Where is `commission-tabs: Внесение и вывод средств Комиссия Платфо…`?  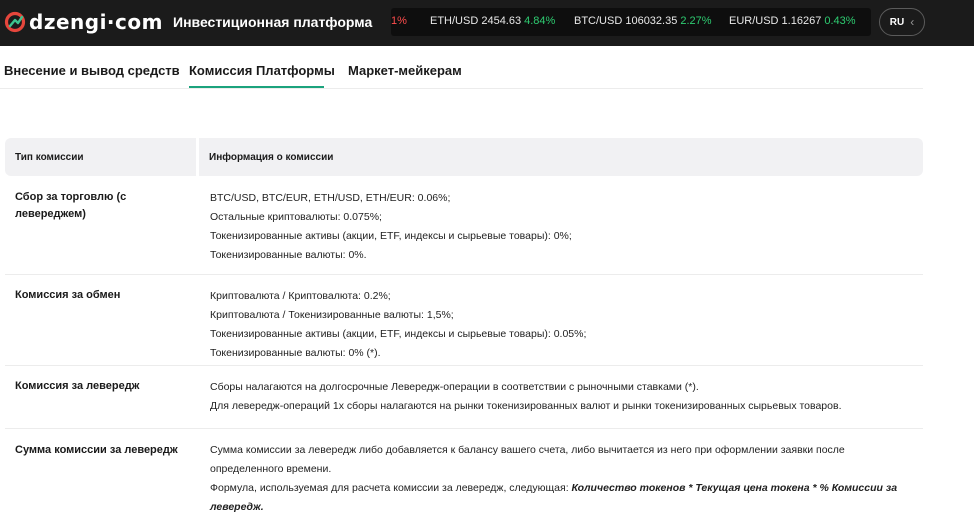 commission-tabs: Внесение и вывод средств Комиссия Платфо… is located at coordinates (461, 67).